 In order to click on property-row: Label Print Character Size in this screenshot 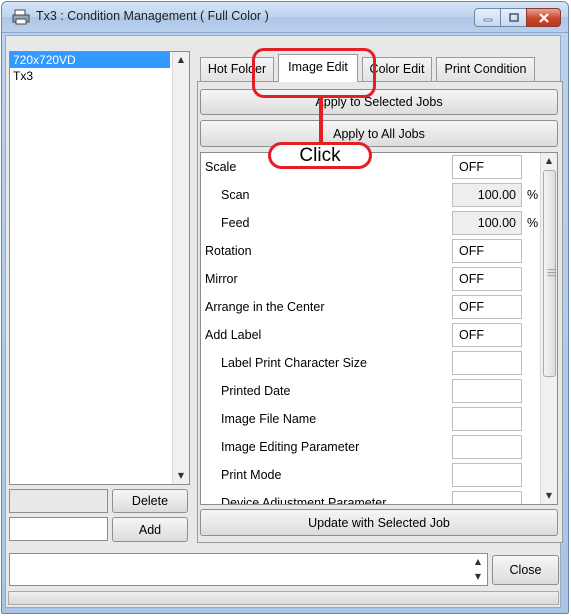, I will do `click(371, 363)`.